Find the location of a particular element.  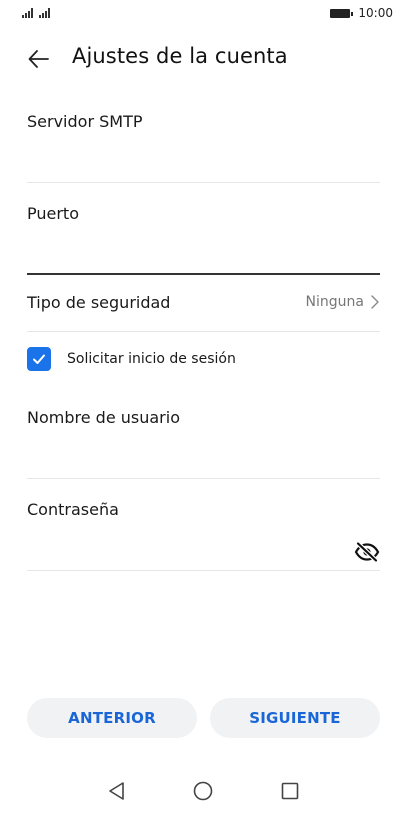

battery-group: 10:00 is located at coordinates (361, 13).